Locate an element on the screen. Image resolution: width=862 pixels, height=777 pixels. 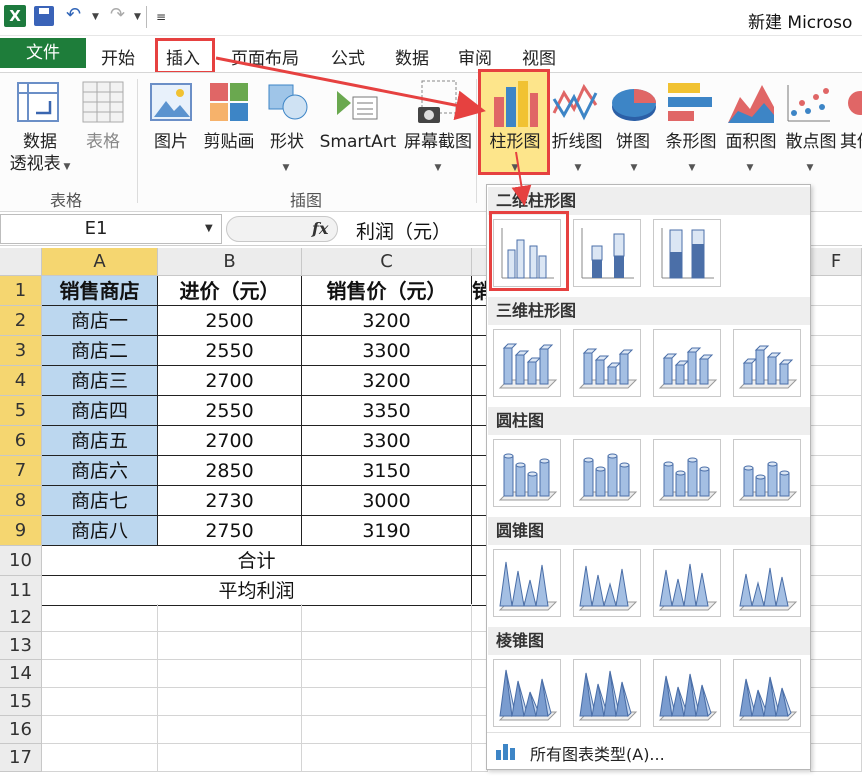
data-cell: 3200 is located at coordinates (387, 381).